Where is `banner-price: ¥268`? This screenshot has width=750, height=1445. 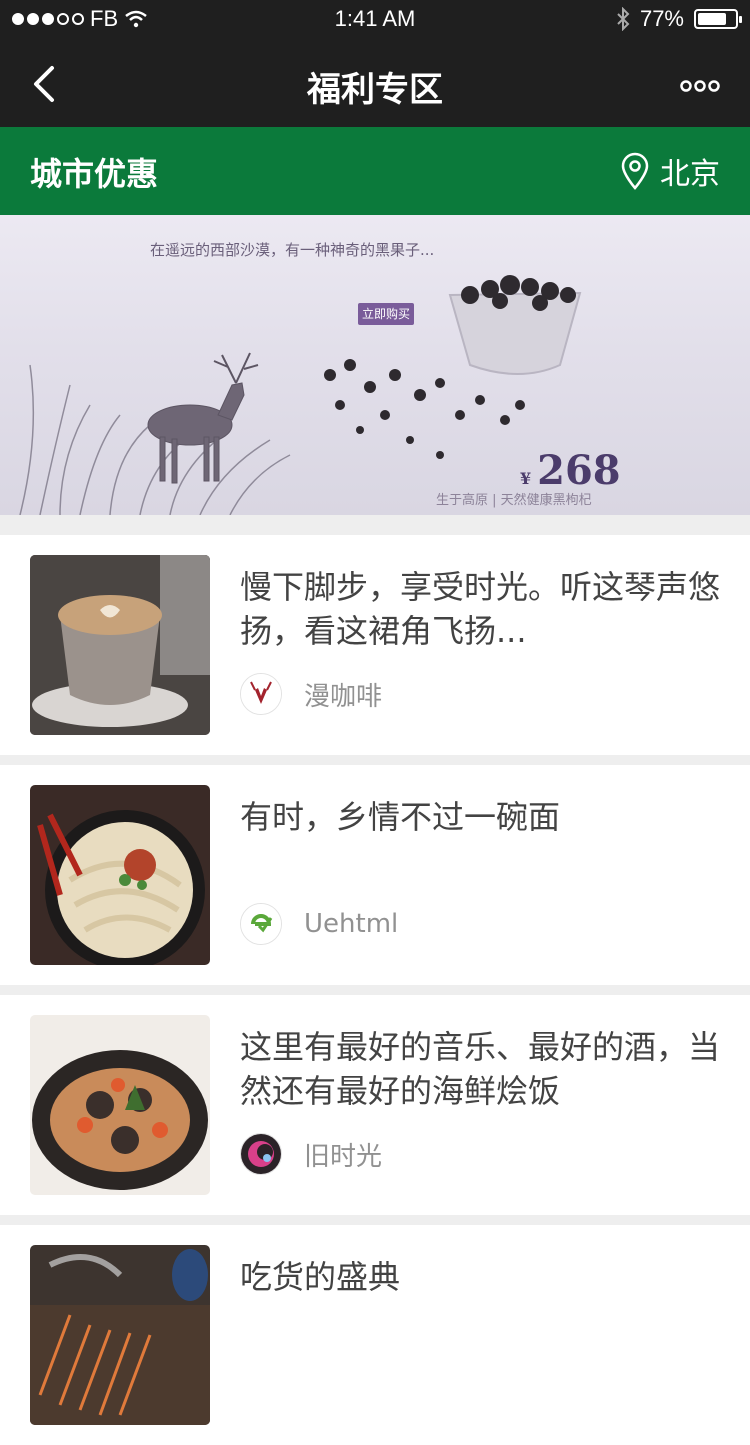
banner-price: ¥268 is located at coordinates (570, 470).